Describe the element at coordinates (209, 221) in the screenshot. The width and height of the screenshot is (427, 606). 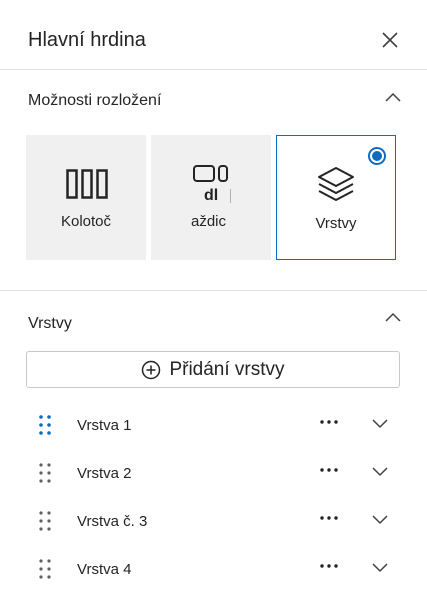
I see `layout-option-label: aždic` at that location.